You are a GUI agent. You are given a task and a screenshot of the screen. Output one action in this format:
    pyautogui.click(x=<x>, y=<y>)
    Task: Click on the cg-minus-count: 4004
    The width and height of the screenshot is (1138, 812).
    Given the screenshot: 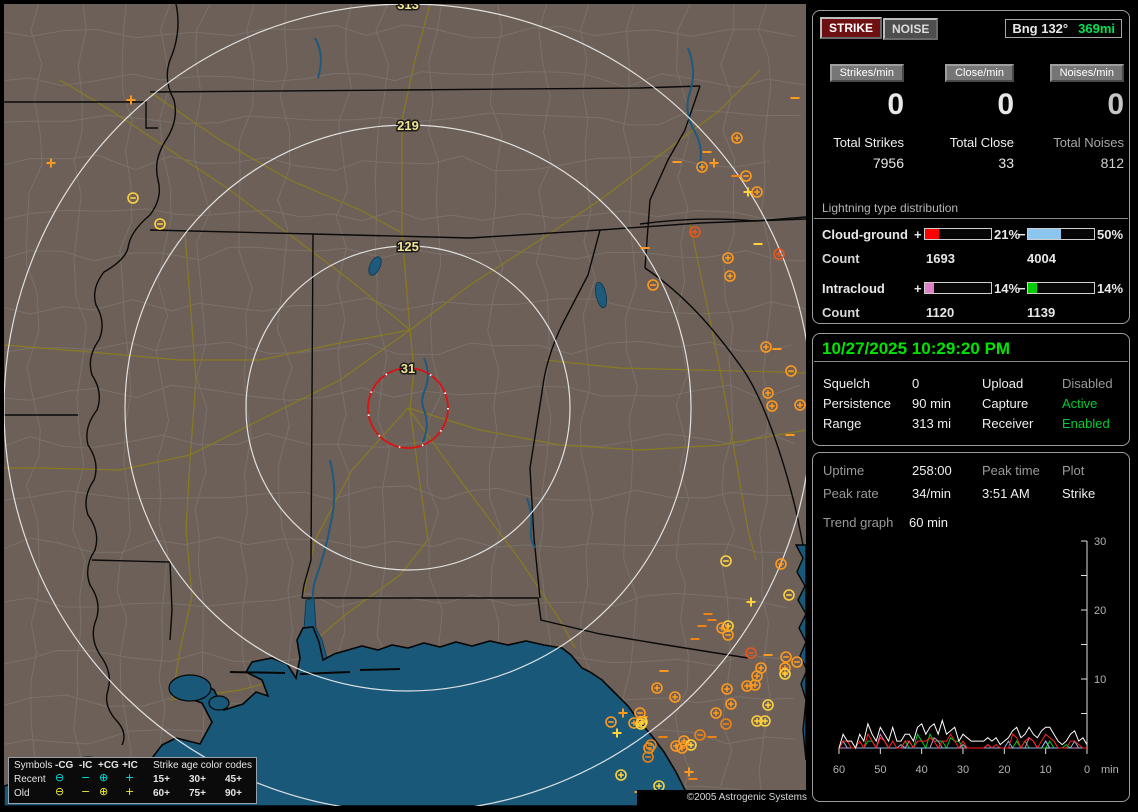 What is the action you would take?
    pyautogui.click(x=1041, y=258)
    